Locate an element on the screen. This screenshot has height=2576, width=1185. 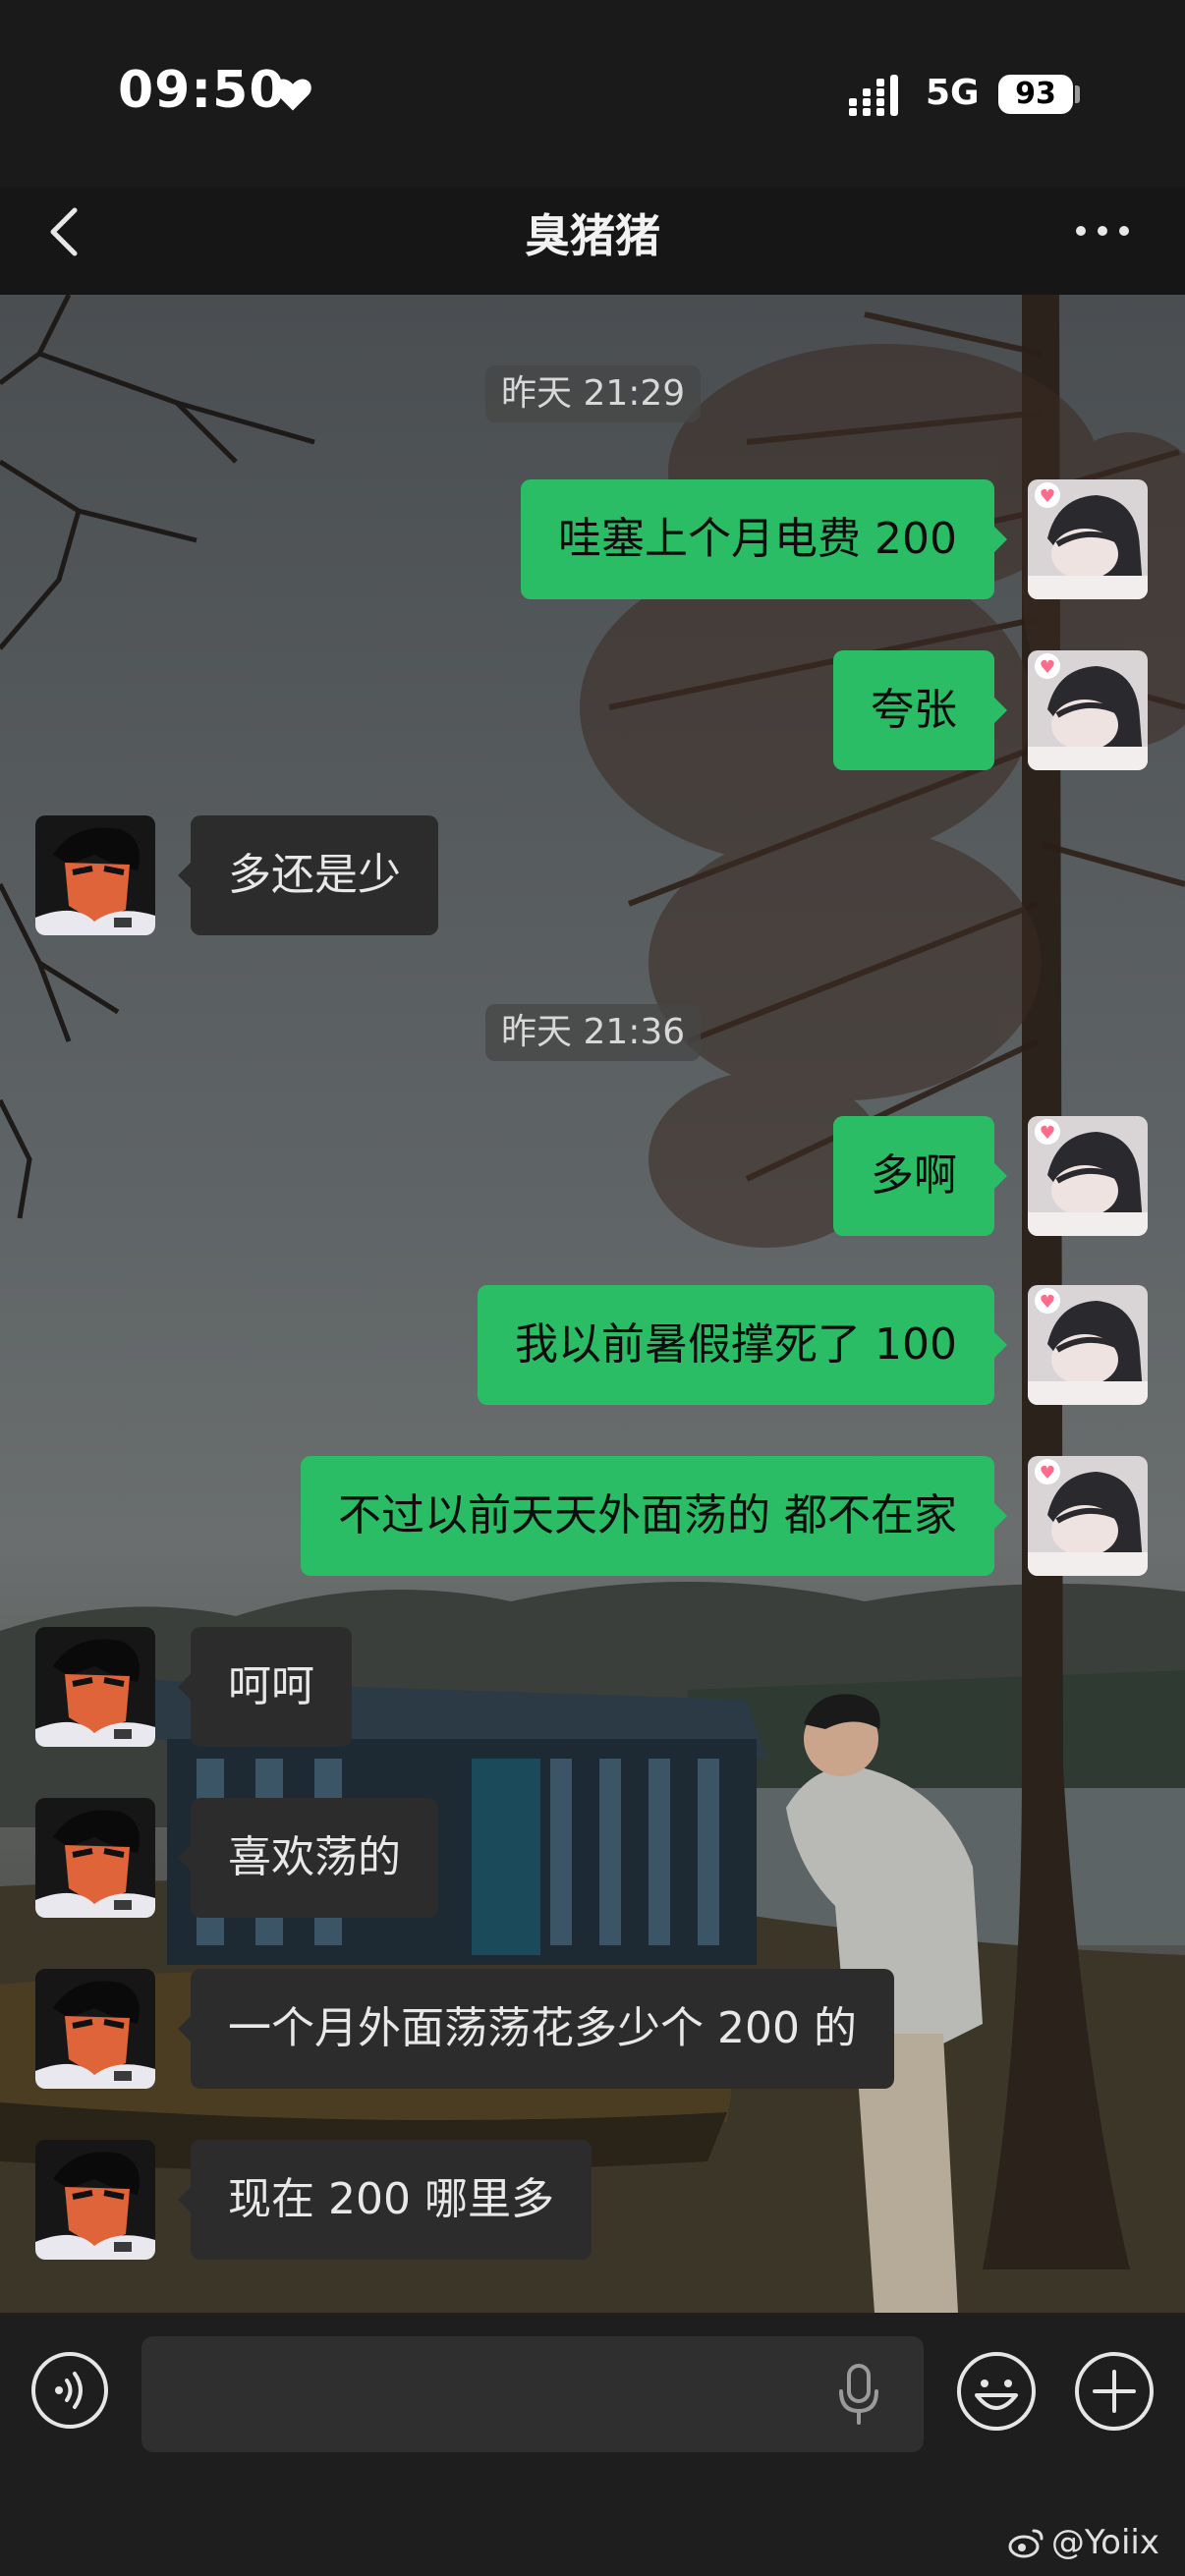
chat-title: 臭猪猪 is located at coordinates (592, 235).